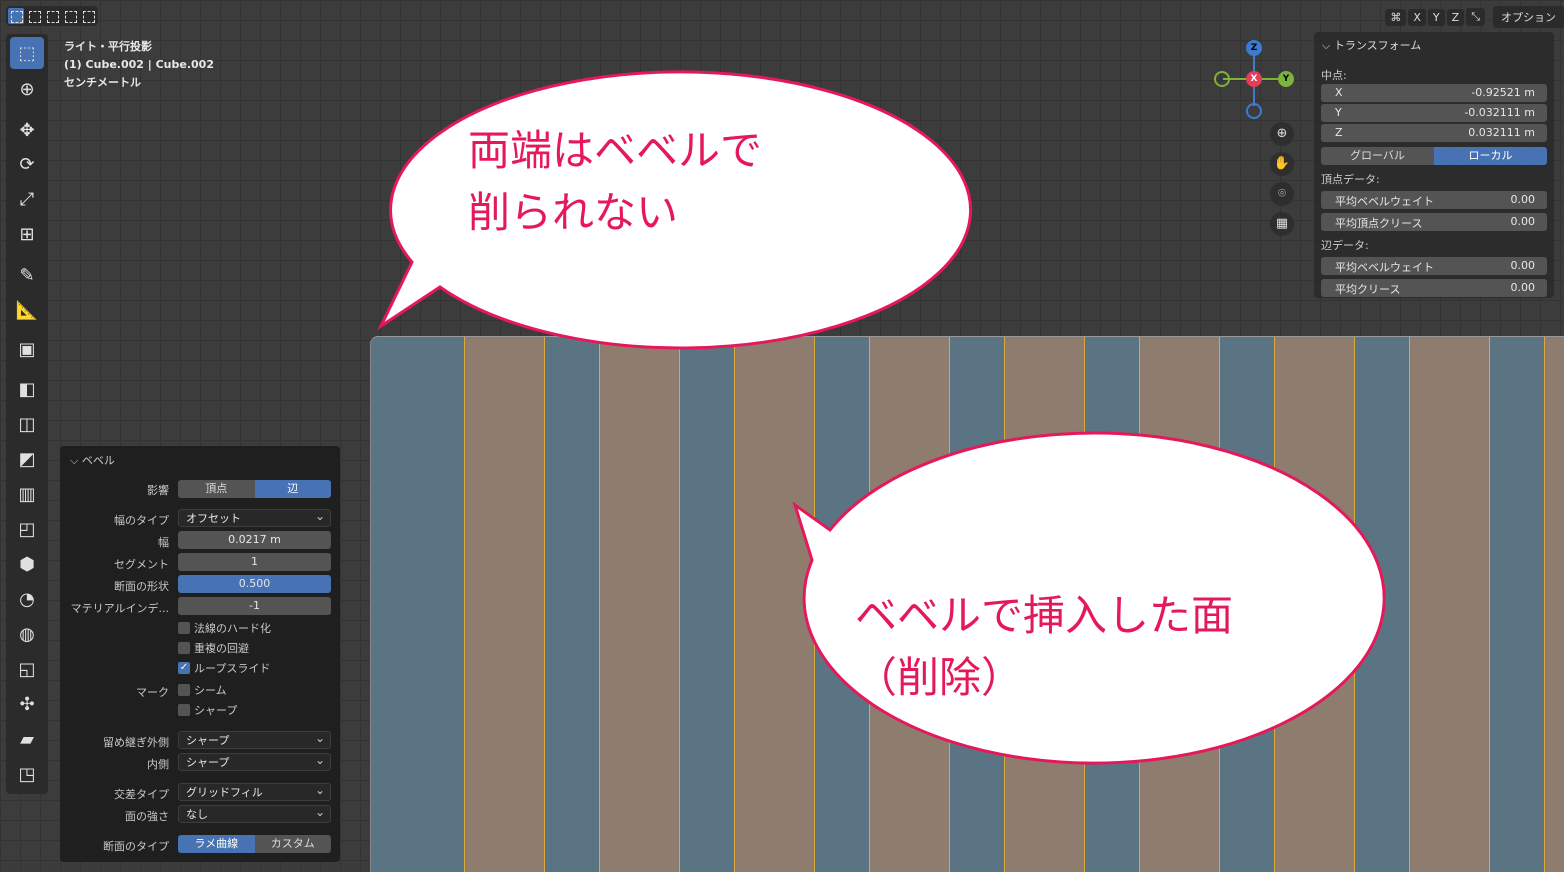 The width and height of the screenshot is (1564, 872). I want to click on callout-inserted-faces: ベベルで挿入した面 （削除）, so click(1044, 646).